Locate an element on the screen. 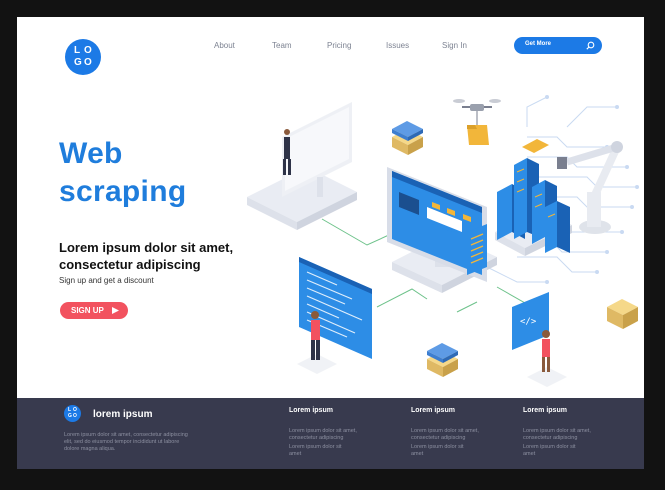 The height and width of the screenshot is (490, 665). data-cube-bottom is located at coordinates (442, 360).